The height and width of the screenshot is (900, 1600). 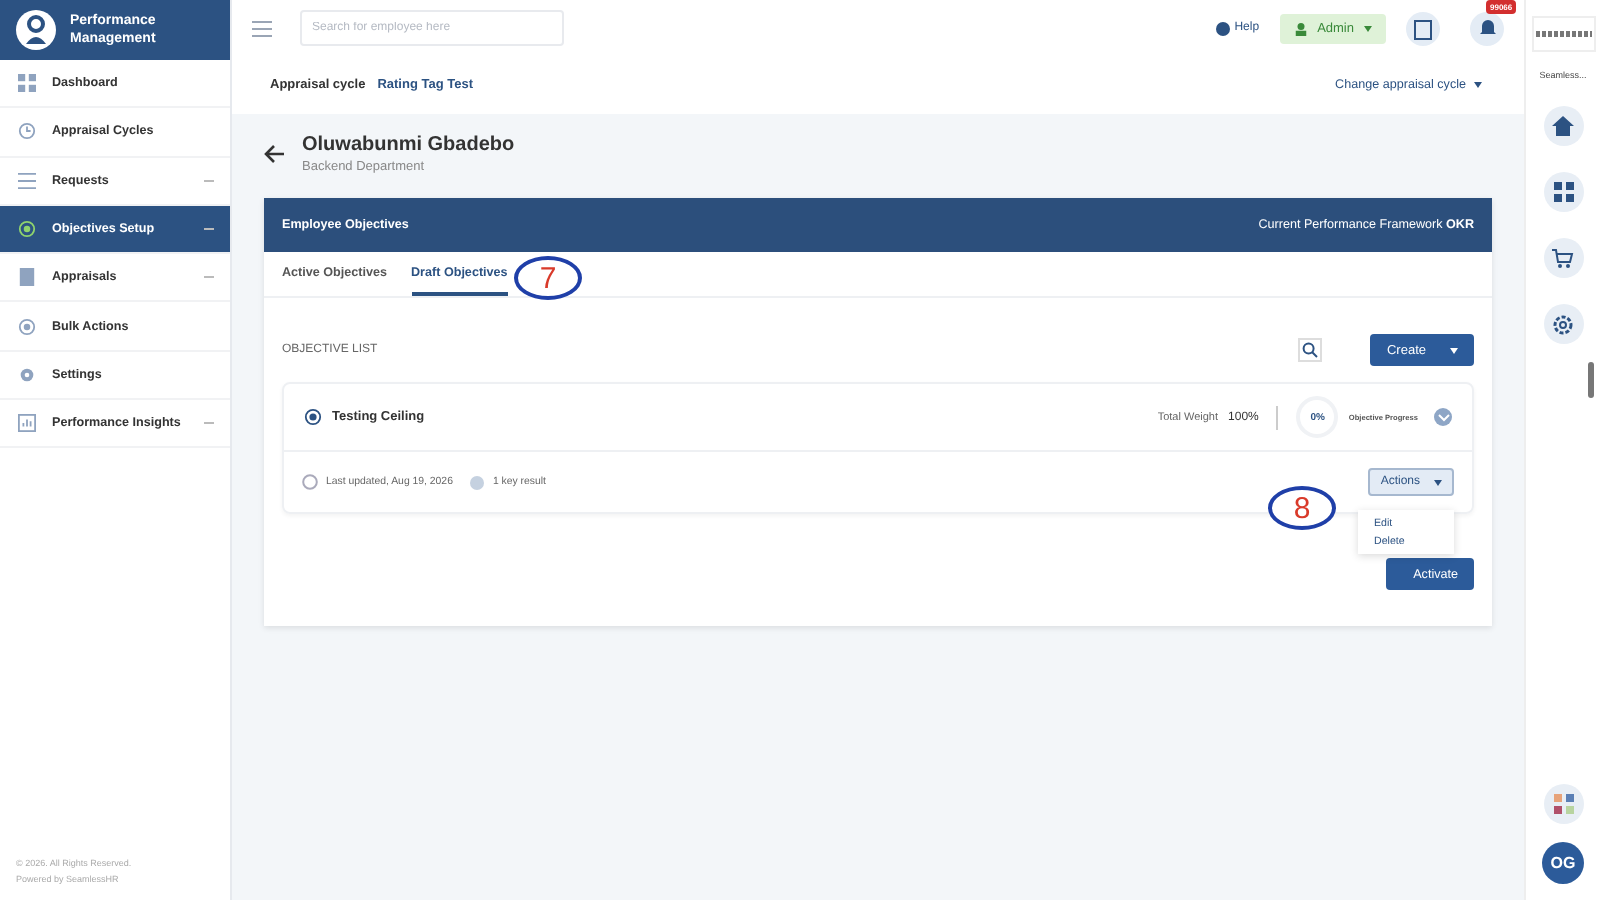 What do you see at coordinates (477, 482) in the screenshot?
I see `key-result-icon` at bounding box center [477, 482].